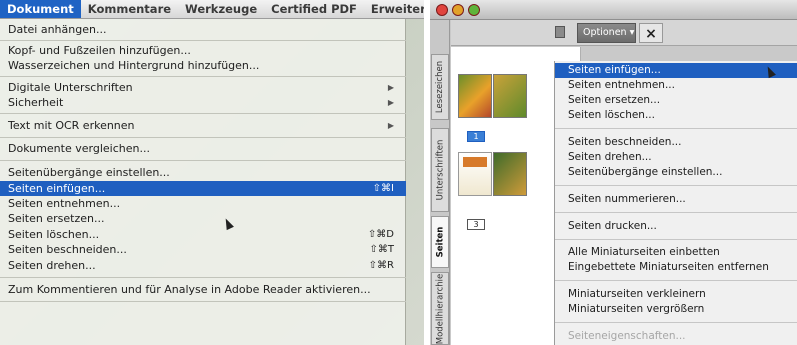 The image size is (797, 345). What do you see at coordinates (314, 9) in the screenshot?
I see `menu-certified-pdf: Certified PDF` at bounding box center [314, 9].